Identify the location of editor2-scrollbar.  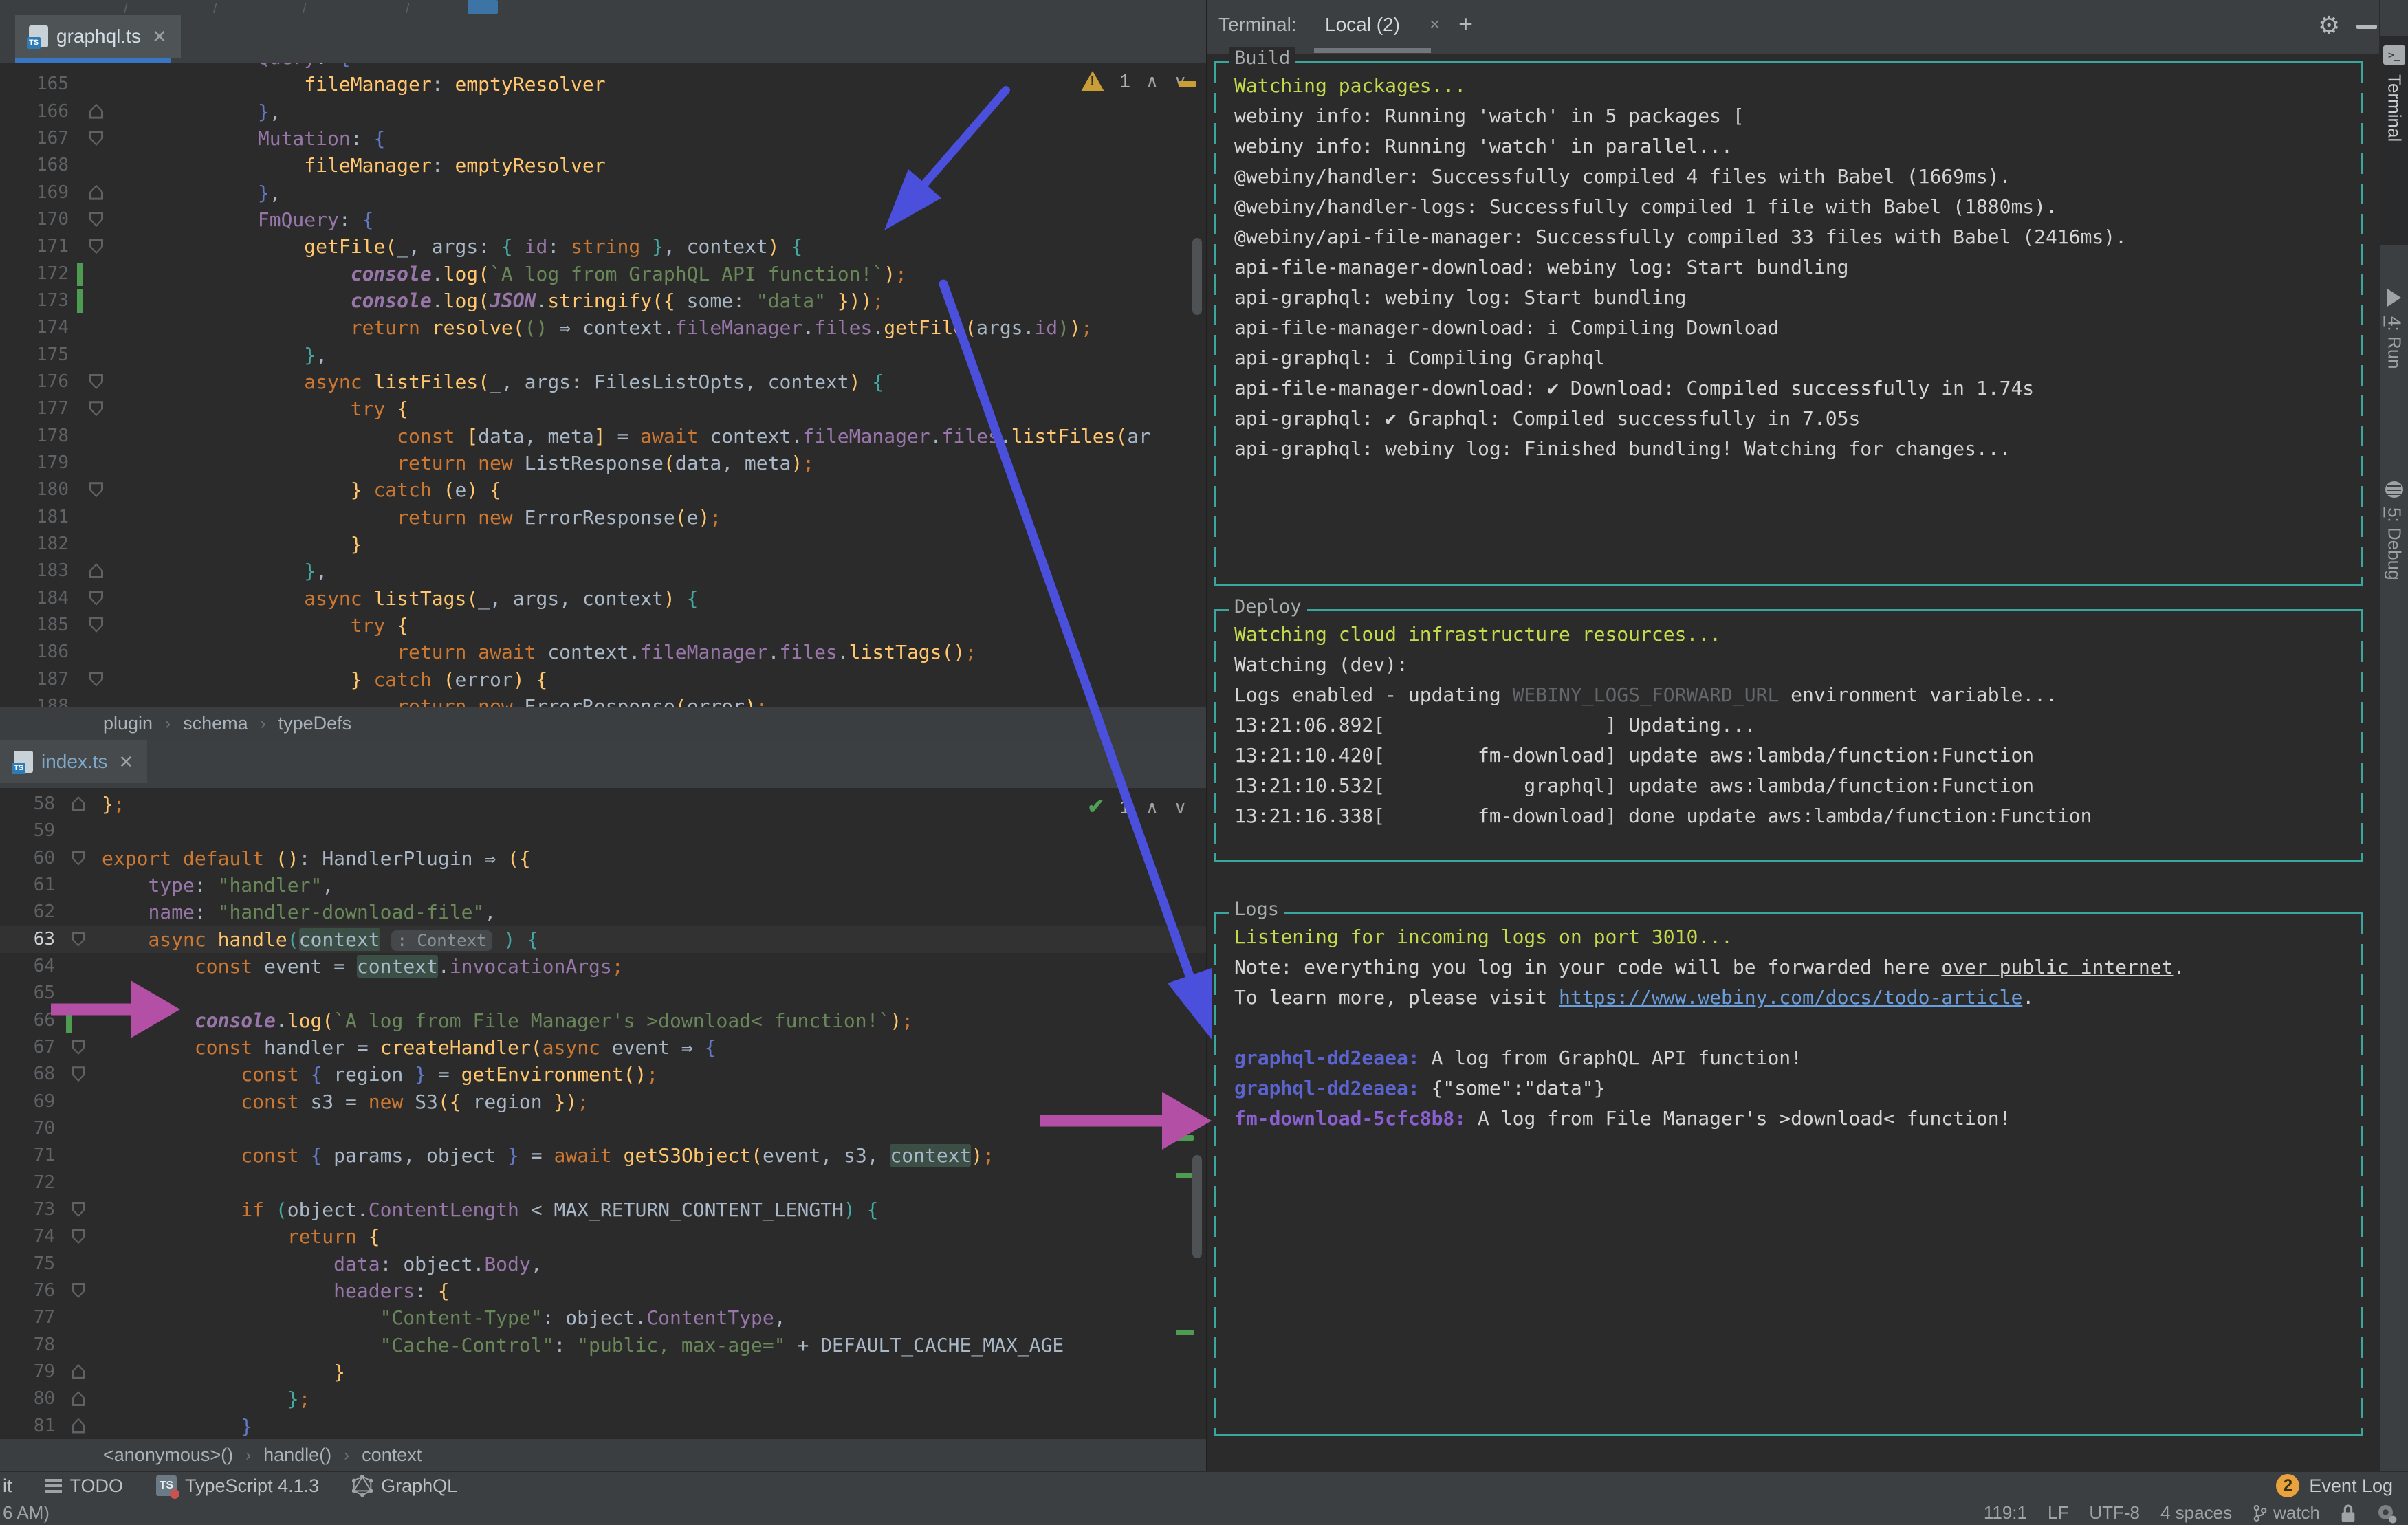
(1197, 1206).